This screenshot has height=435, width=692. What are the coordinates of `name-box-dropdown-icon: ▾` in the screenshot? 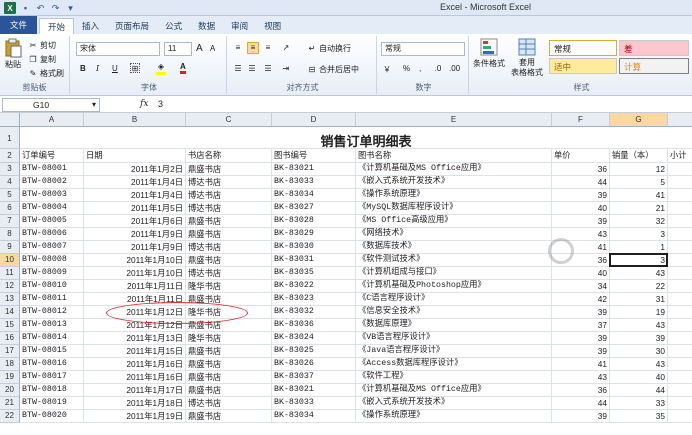 It's located at (94, 104).